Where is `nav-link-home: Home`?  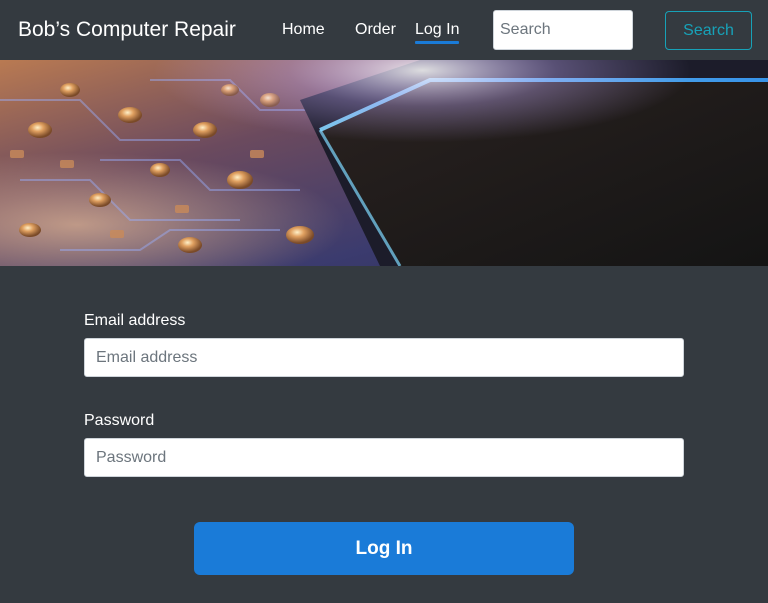 nav-link-home: Home is located at coordinates (303, 30).